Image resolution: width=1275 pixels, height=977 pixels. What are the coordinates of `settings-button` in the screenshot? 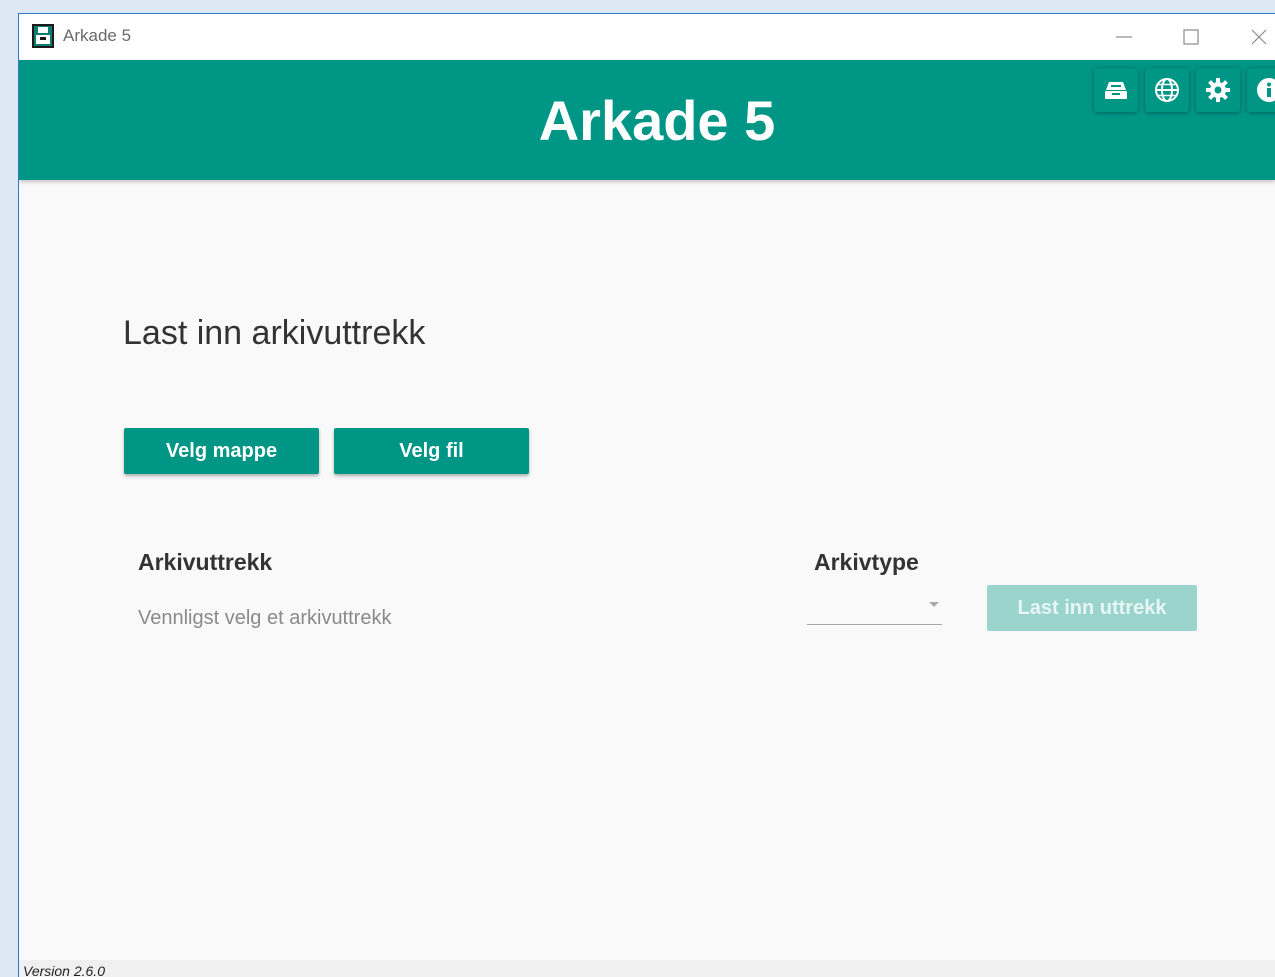 It's located at (1218, 90).